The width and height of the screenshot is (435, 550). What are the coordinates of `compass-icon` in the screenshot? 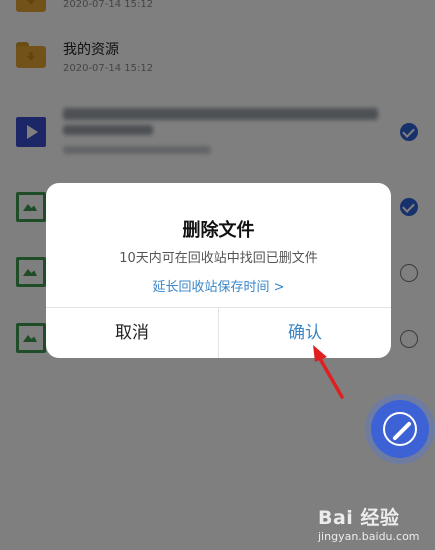 It's located at (400, 429).